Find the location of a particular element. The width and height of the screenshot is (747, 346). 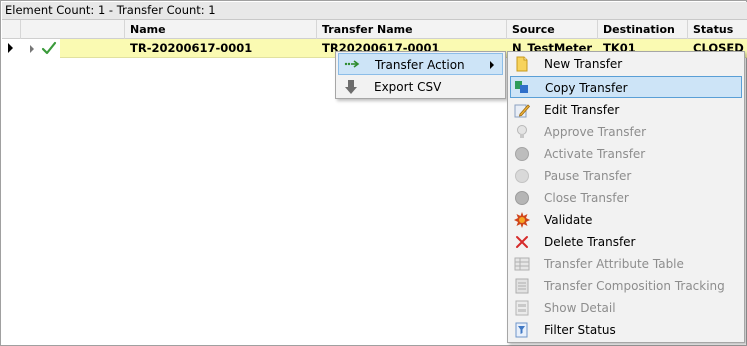

menu-item-label: Transfer Action is located at coordinates (420, 65).